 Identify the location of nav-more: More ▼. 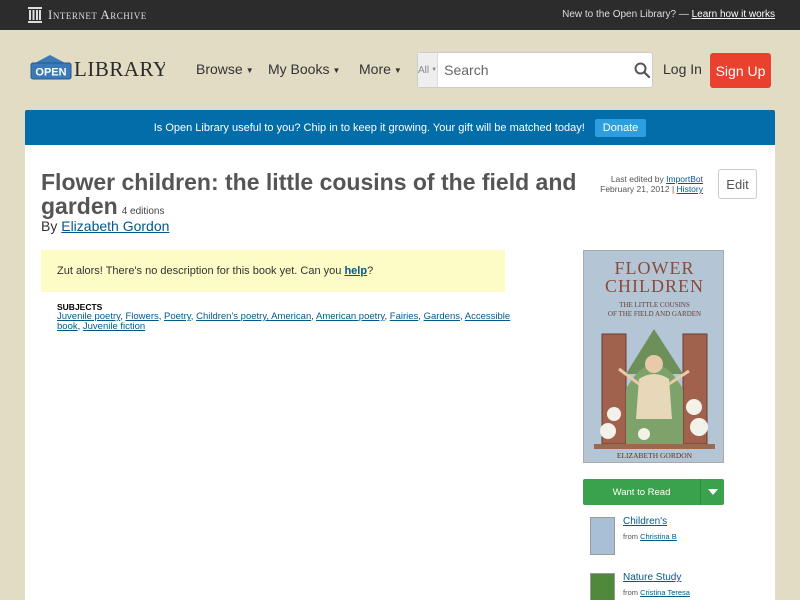
(380, 69).